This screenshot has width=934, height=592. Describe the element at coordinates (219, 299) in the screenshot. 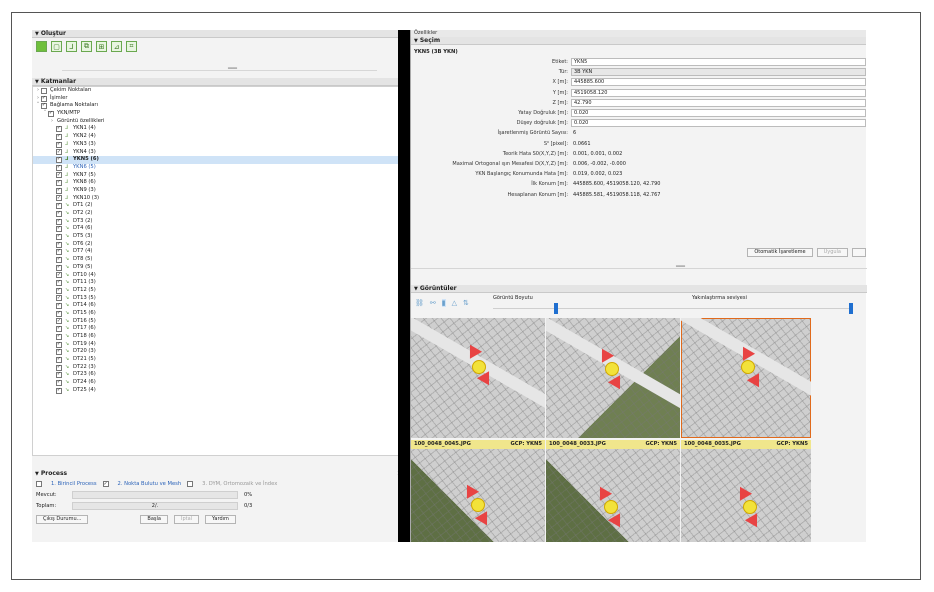

I see `tree-row-point: ✓ ↘ DT13 (5)` at that location.